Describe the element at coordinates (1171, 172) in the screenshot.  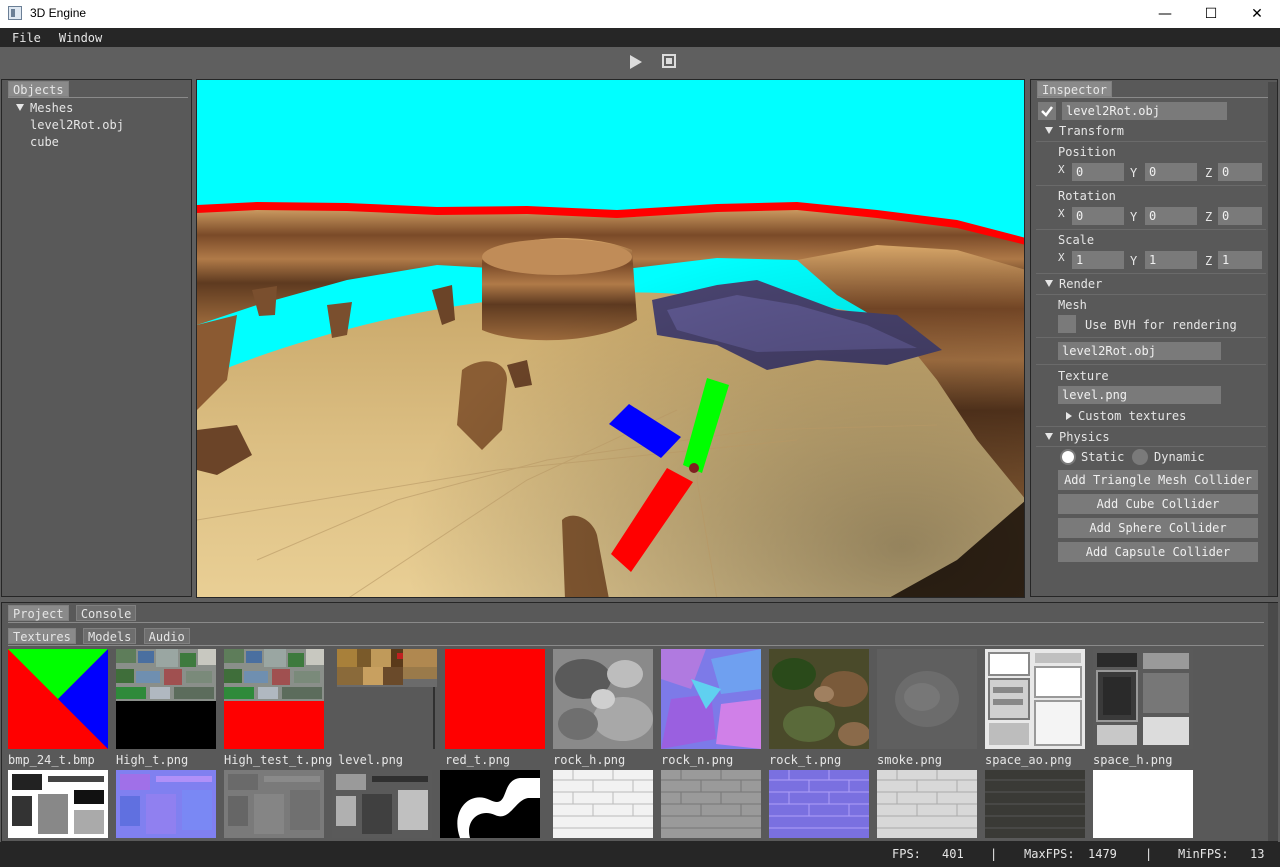
I see `position-y-input: 0` at that location.